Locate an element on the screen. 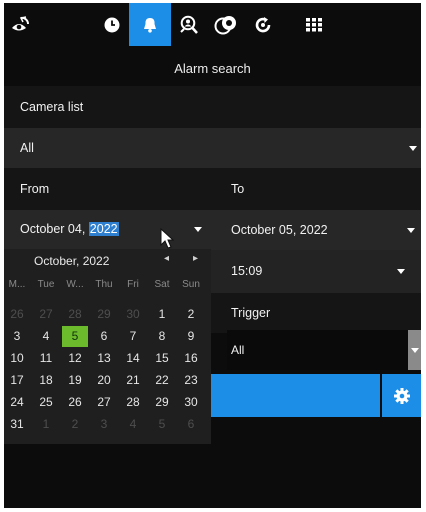 The width and height of the screenshot is (426, 512). from-date-value: October 04, 2022 is located at coordinates (69, 229).